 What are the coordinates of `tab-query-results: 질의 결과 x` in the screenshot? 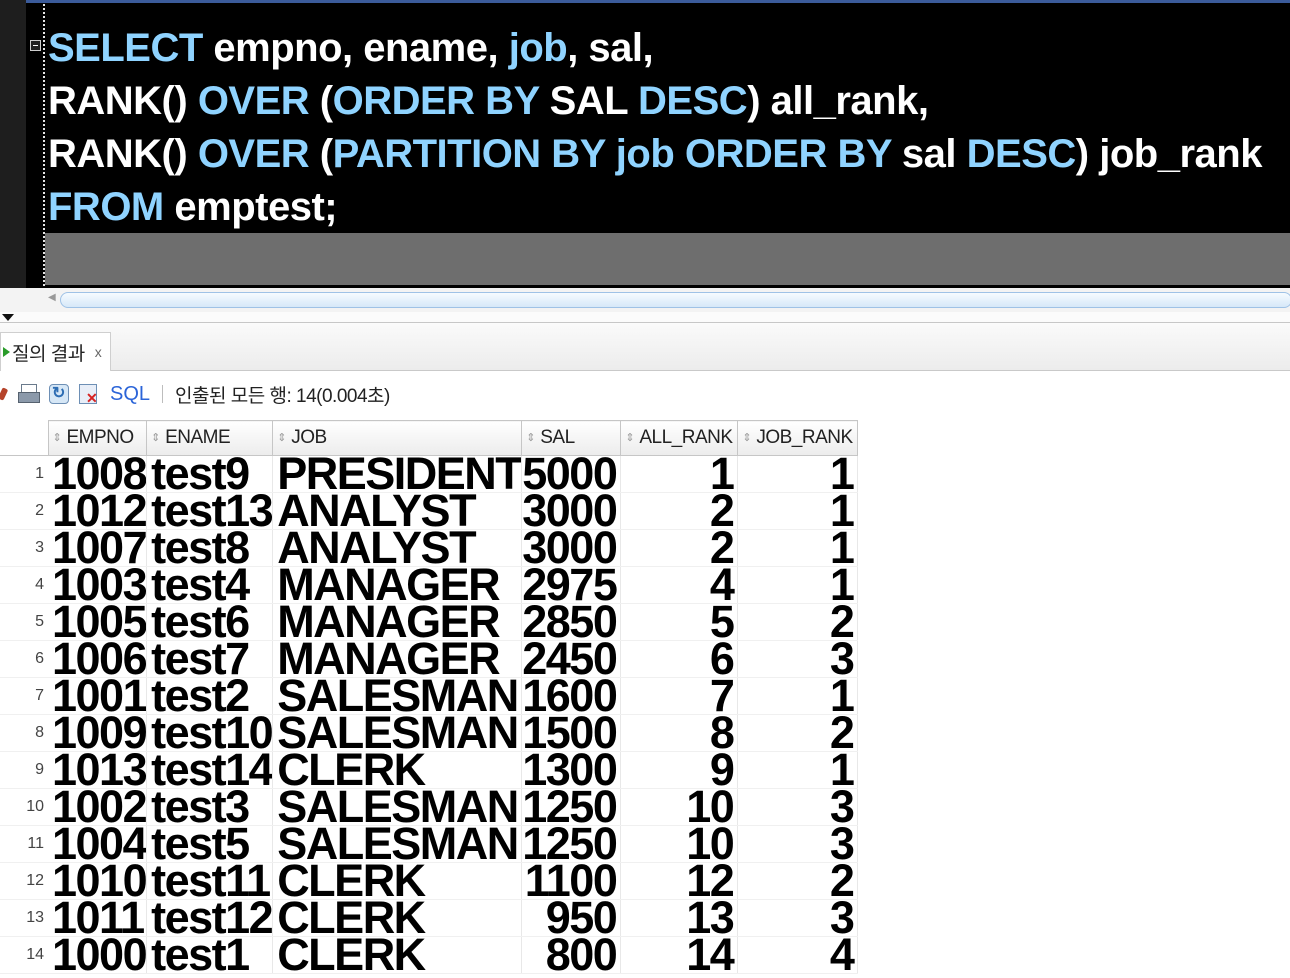 It's located at (55, 351).